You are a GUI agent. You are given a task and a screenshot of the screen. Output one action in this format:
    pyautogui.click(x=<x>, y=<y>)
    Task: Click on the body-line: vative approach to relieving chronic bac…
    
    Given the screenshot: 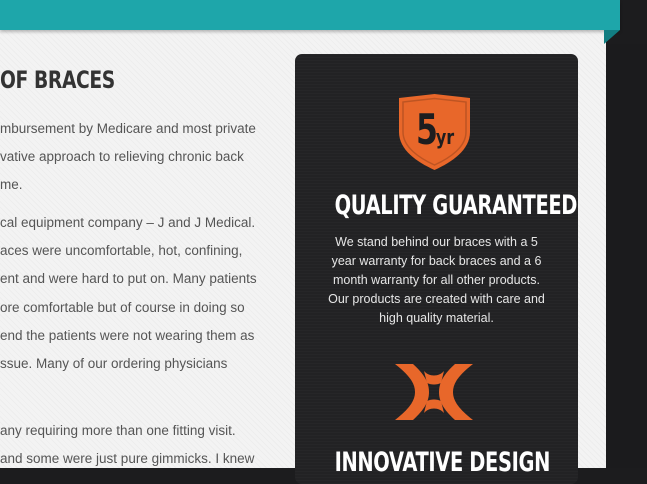 What is the action you would take?
    pyautogui.click(x=122, y=156)
    